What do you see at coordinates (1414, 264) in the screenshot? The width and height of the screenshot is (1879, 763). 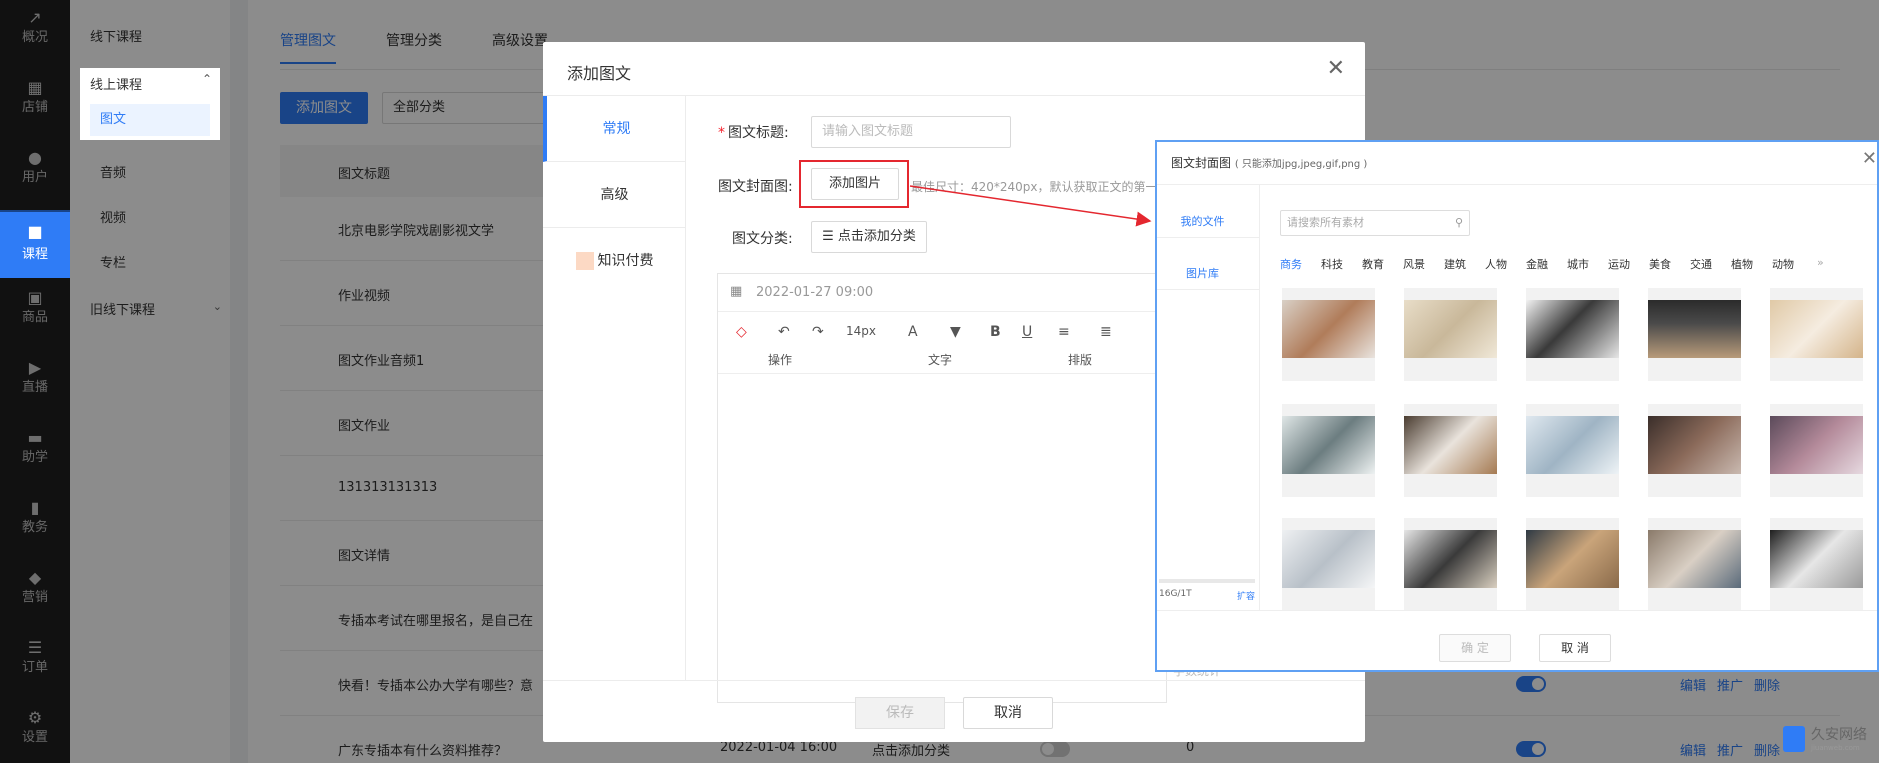 I see `category-scenery: 风景` at bounding box center [1414, 264].